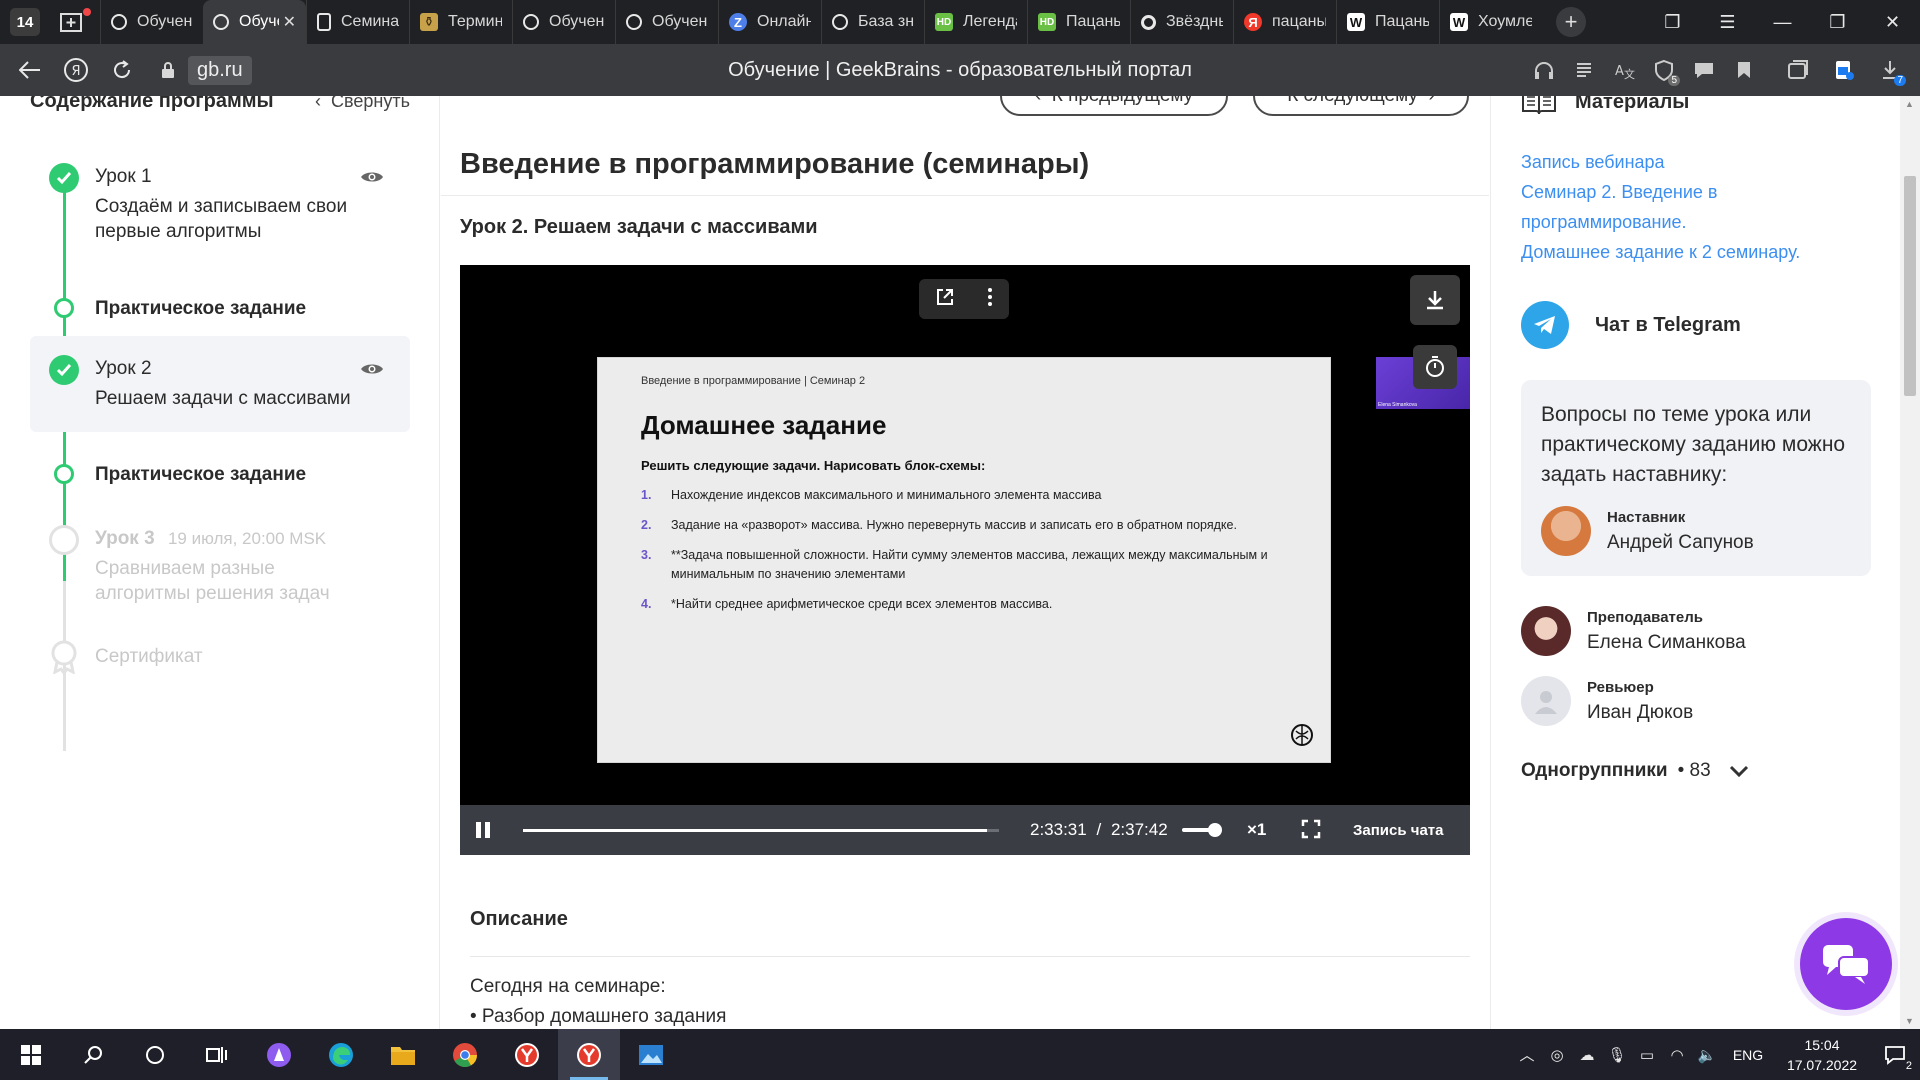 The image size is (1920, 1080). What do you see at coordinates (1604, 222) in the screenshot?
I see `material-link-seminar-cont: программирование.` at bounding box center [1604, 222].